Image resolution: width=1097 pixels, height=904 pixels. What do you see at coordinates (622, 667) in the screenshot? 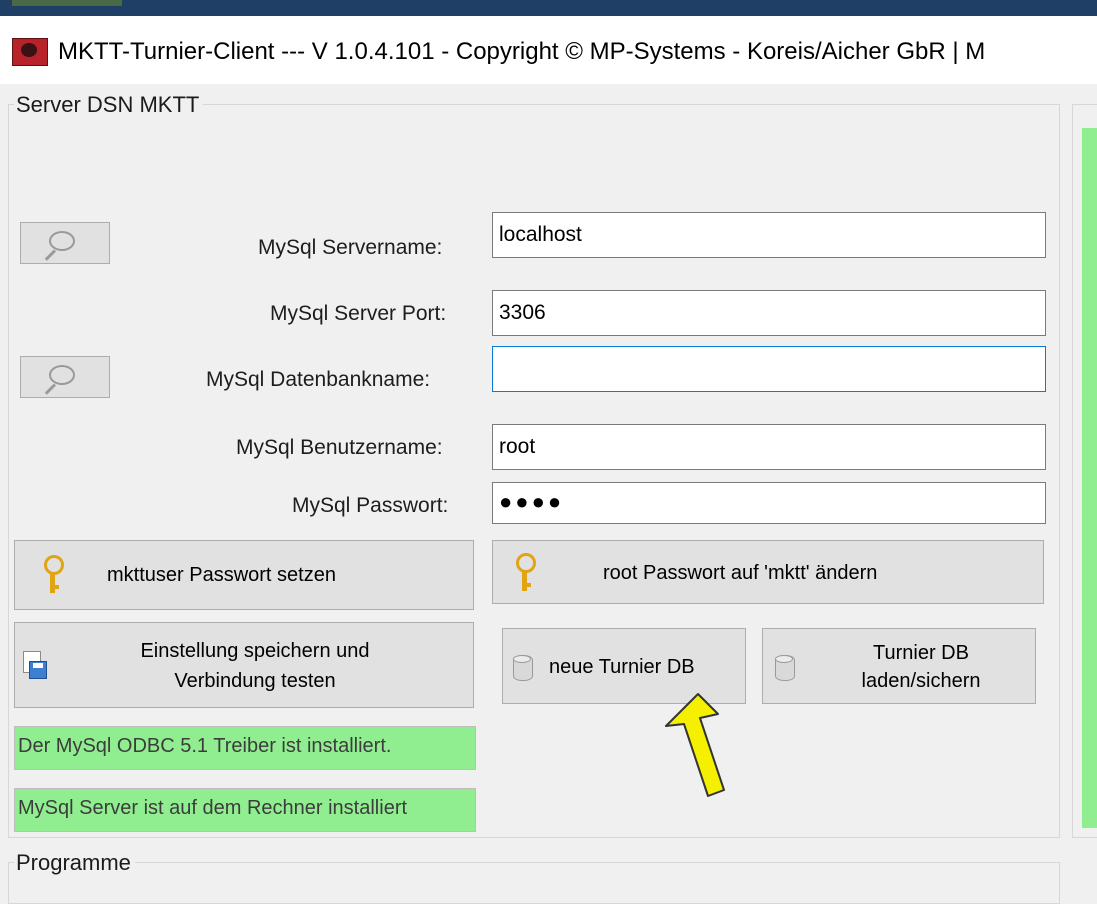
I see `new-tournament-db-label: neue Turnier DB` at bounding box center [622, 667].